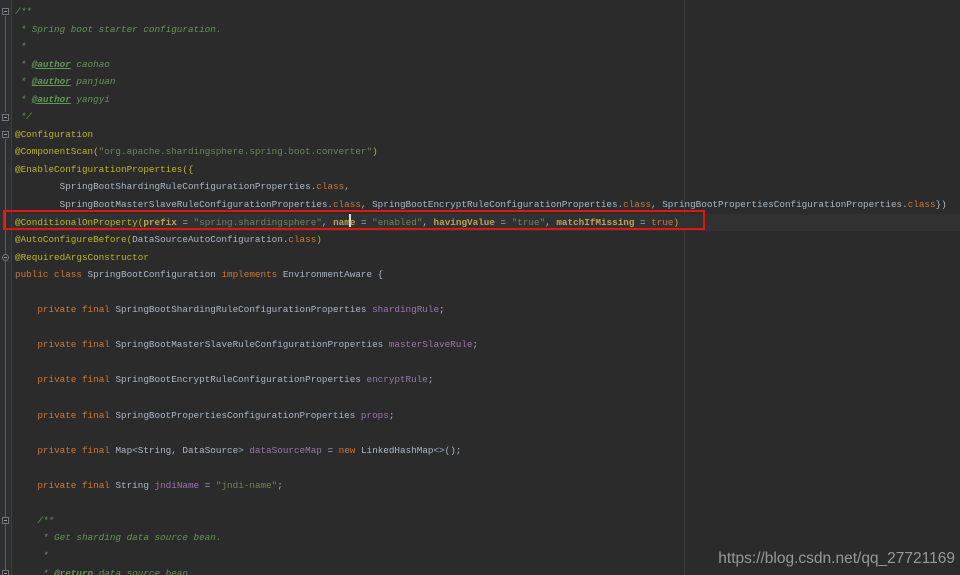 The height and width of the screenshot is (575, 960). I want to click on code-token: dataSourceMap, so click(285, 450).